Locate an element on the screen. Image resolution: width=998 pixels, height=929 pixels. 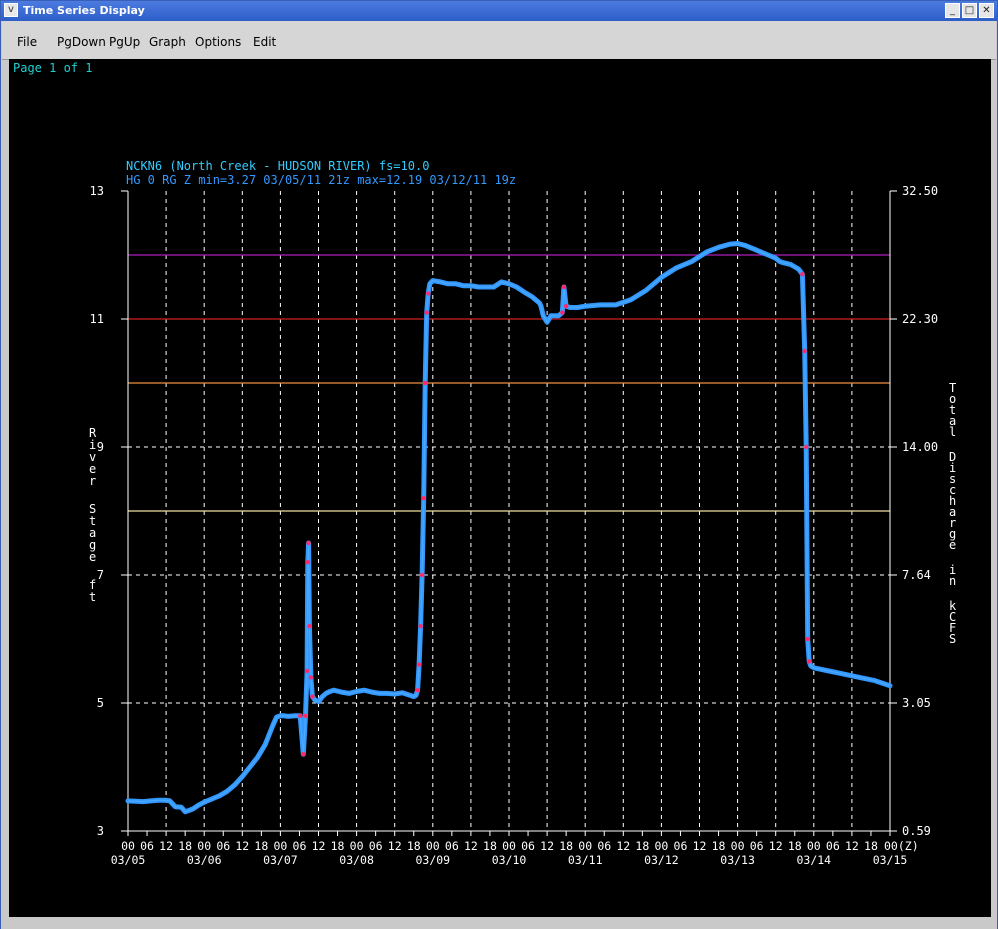
menu-edit: Edit is located at coordinates (264, 42).